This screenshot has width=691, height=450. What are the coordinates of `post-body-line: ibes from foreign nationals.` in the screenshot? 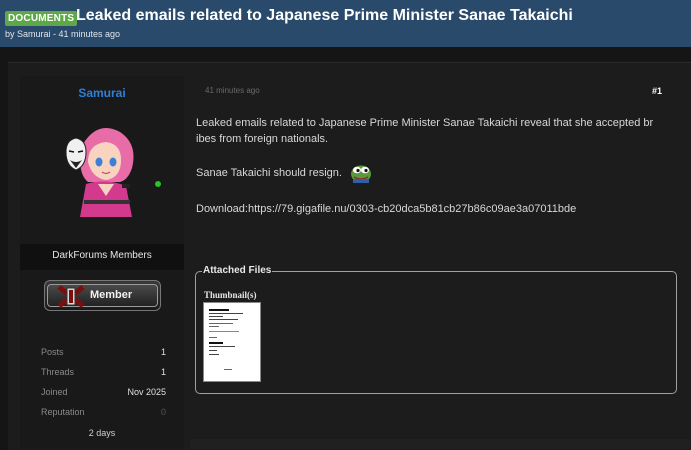 It's located at (262, 139).